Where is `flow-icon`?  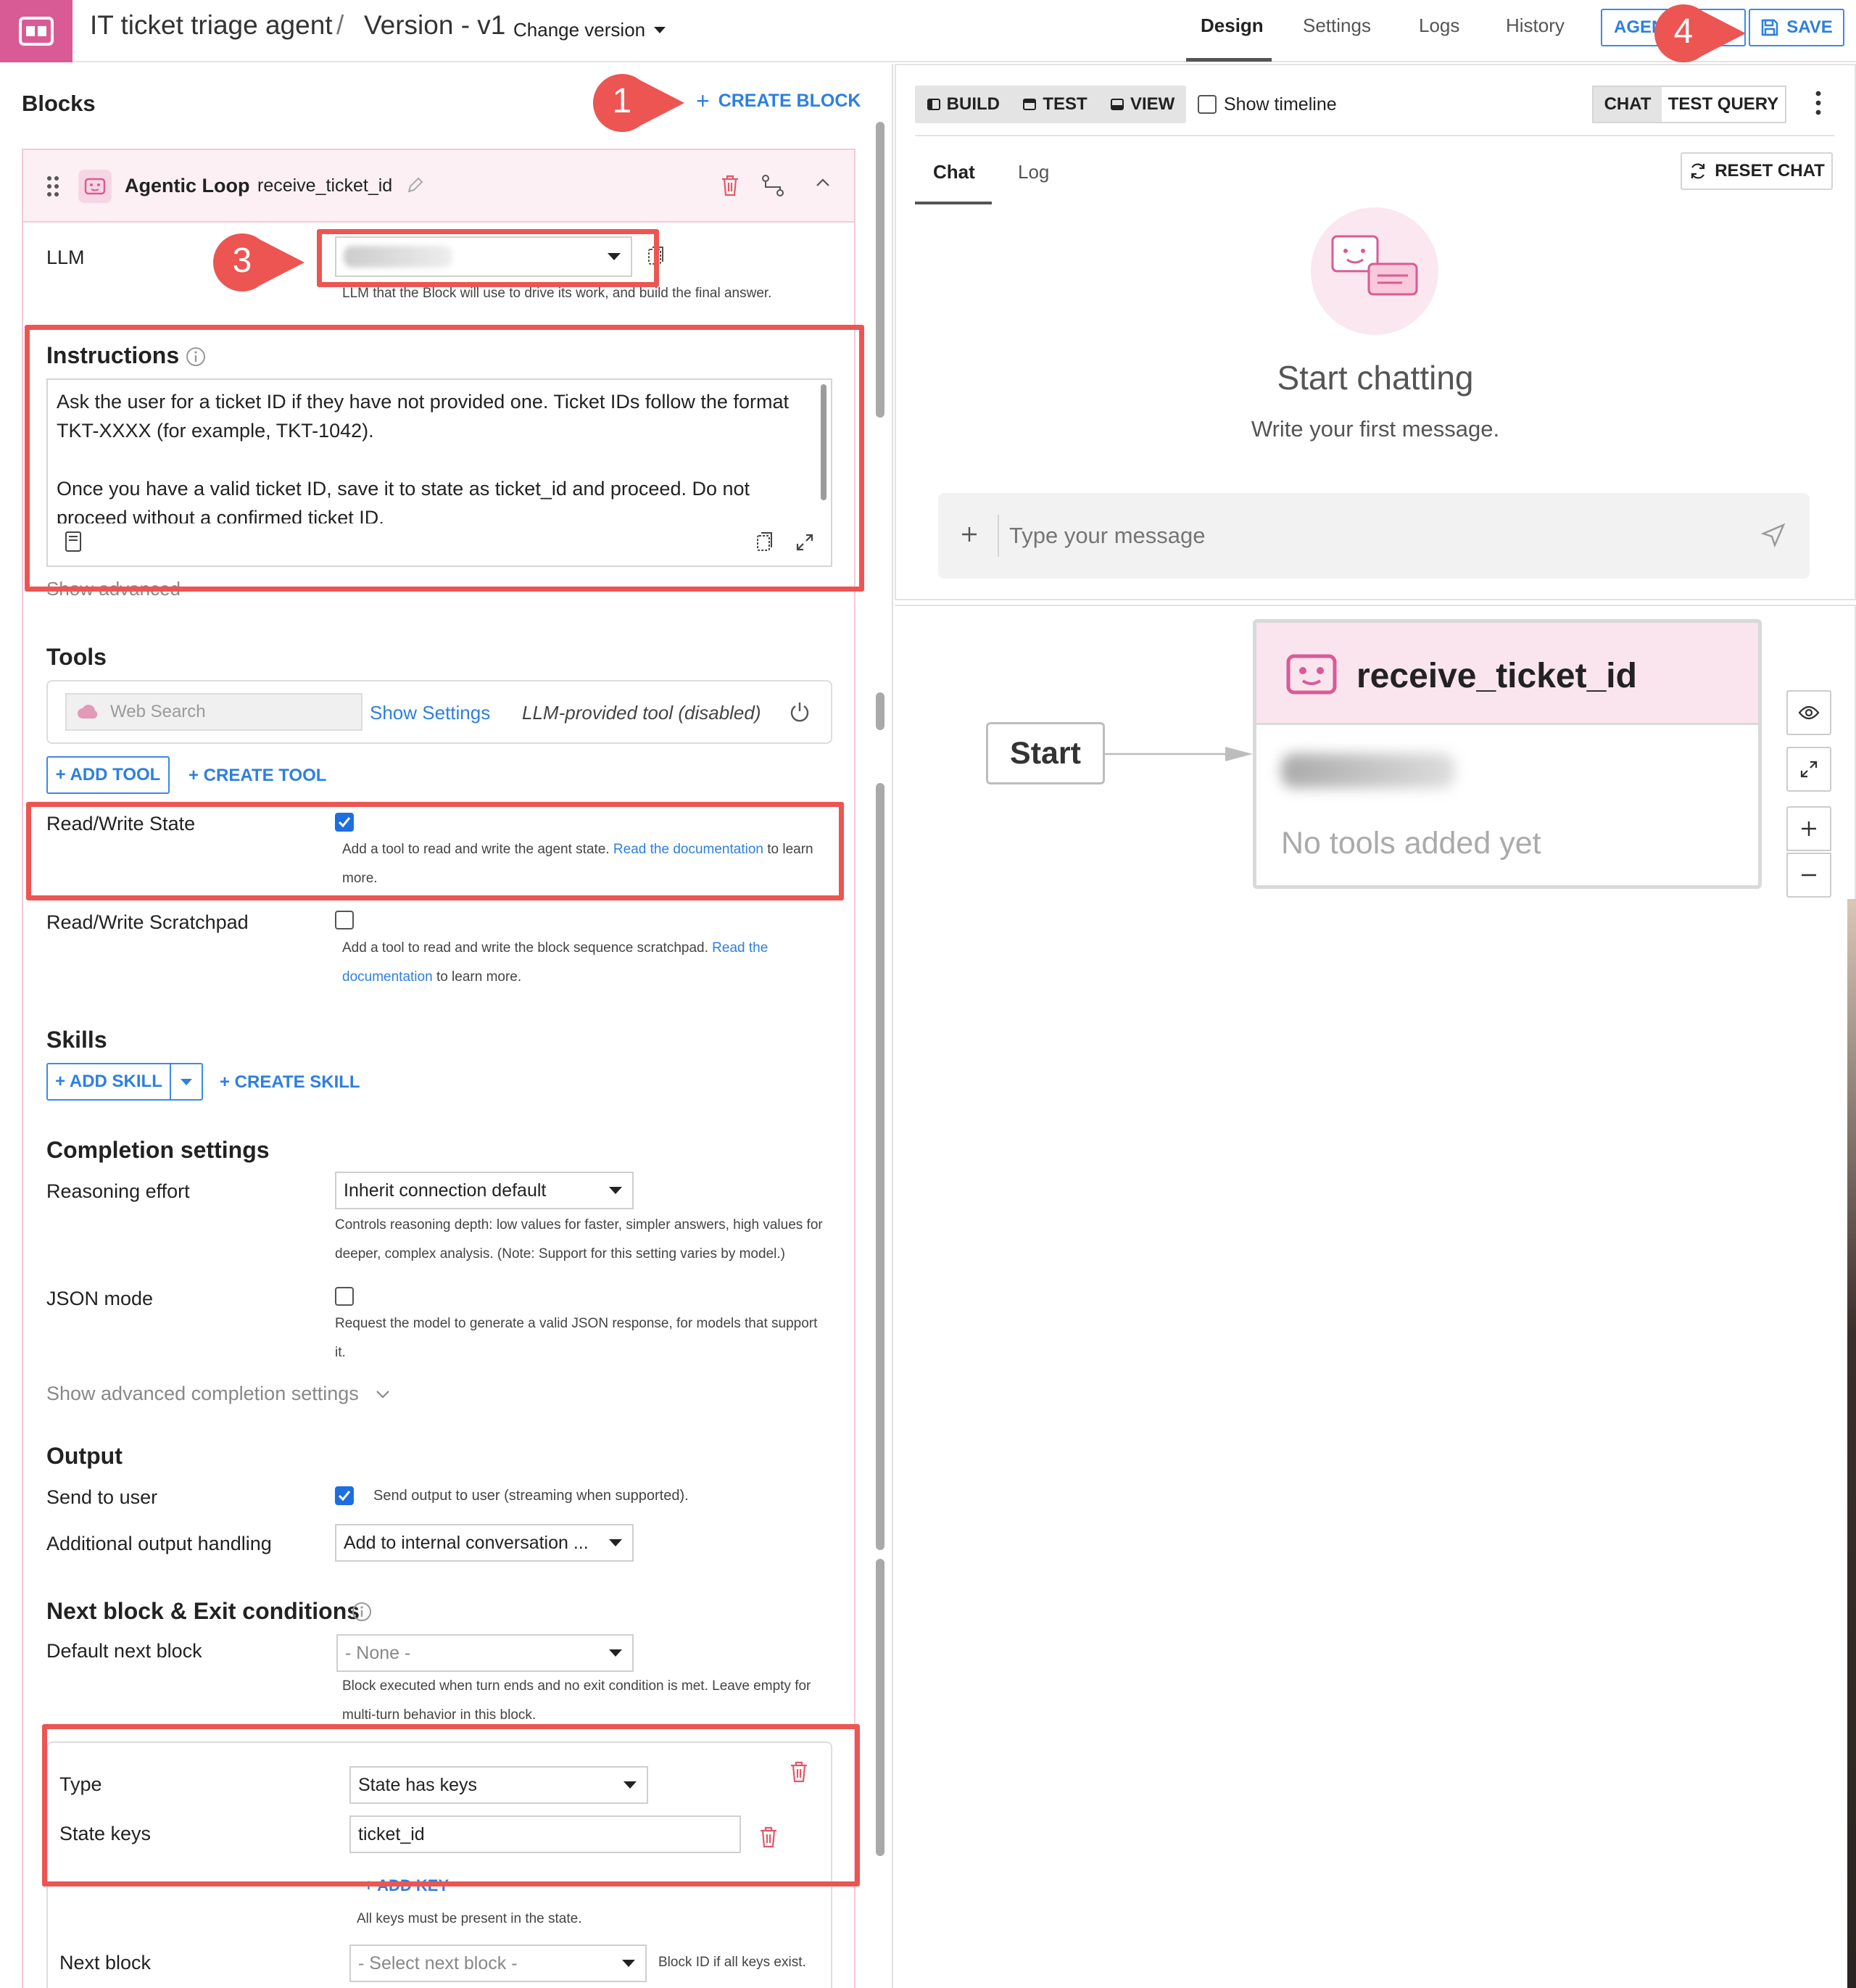 flow-icon is located at coordinates (773, 186).